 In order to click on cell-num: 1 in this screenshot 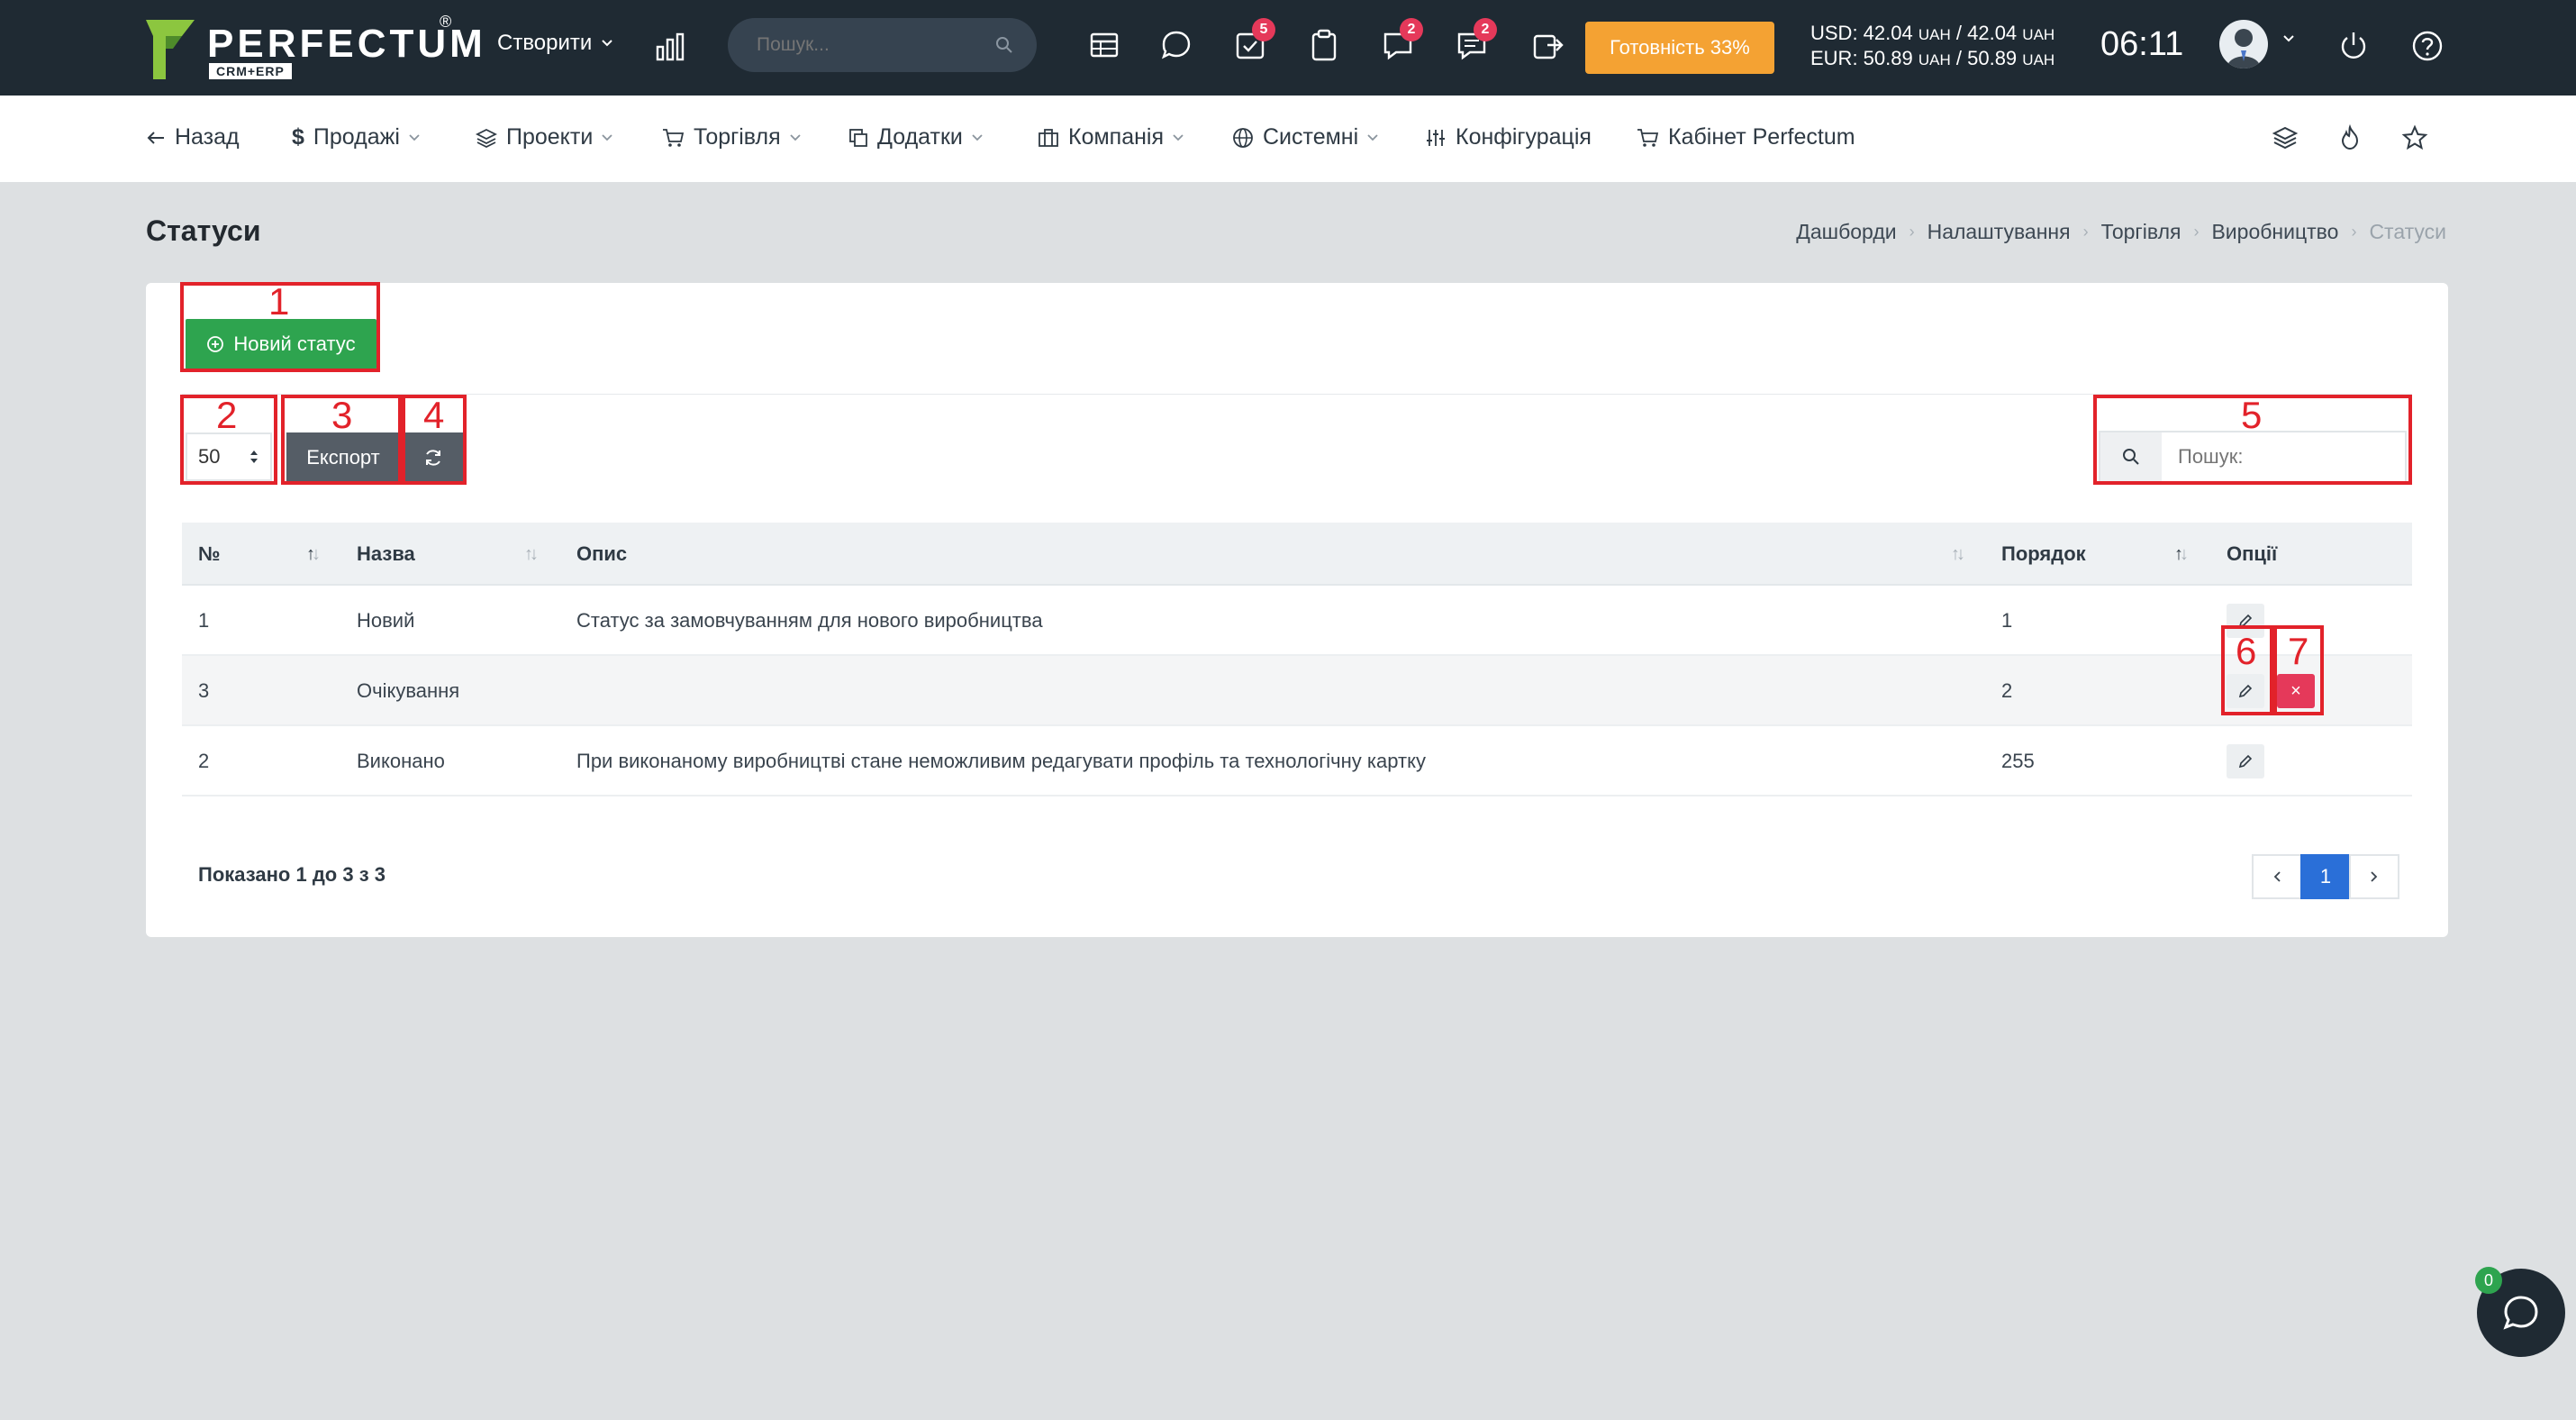, I will do `click(204, 620)`.